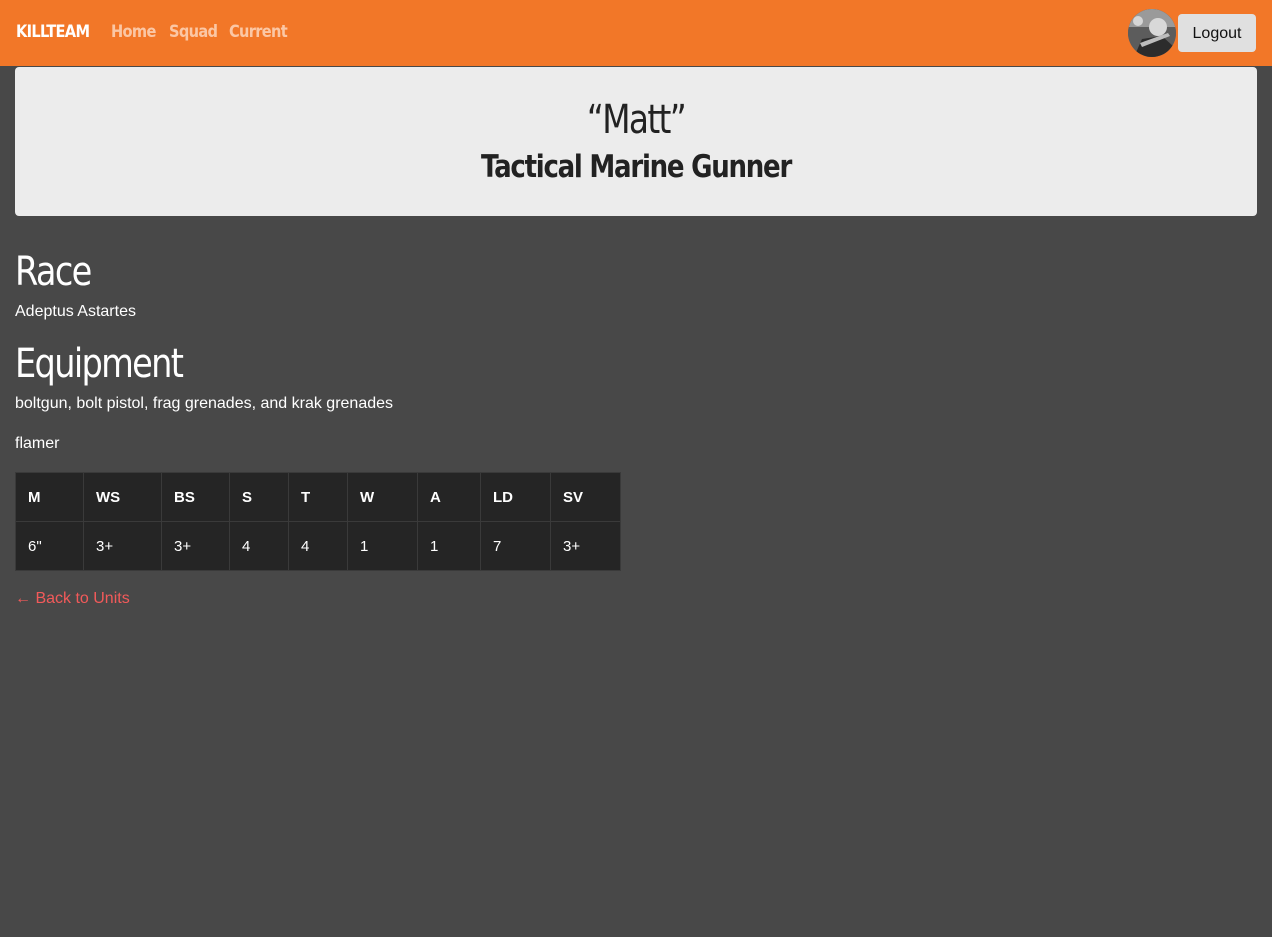  I want to click on nav-links: Home Squad Current, so click(209, 32).